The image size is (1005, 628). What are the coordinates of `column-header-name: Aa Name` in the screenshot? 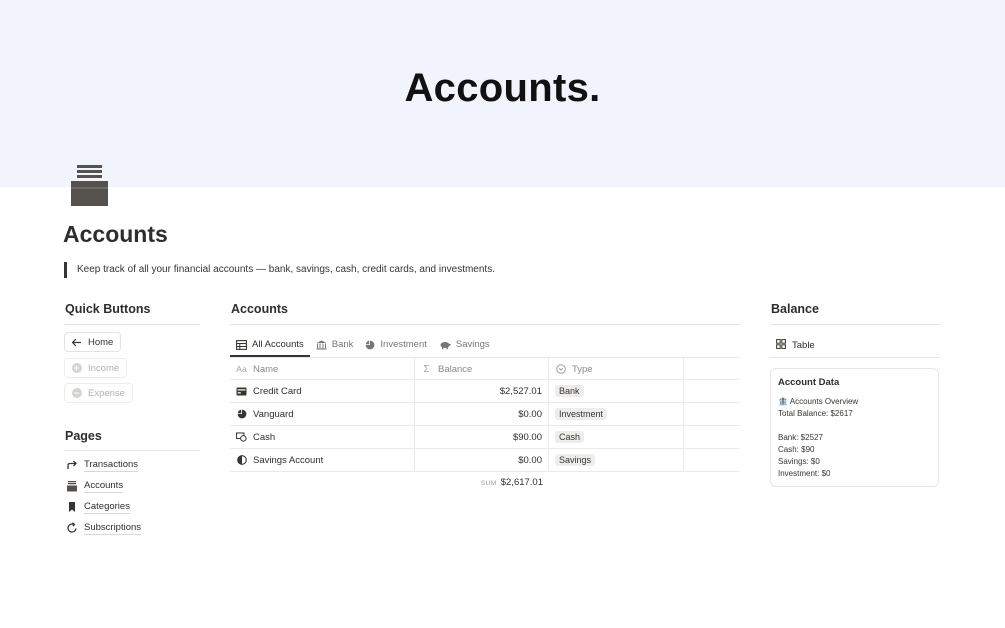 It's located at (322, 369).